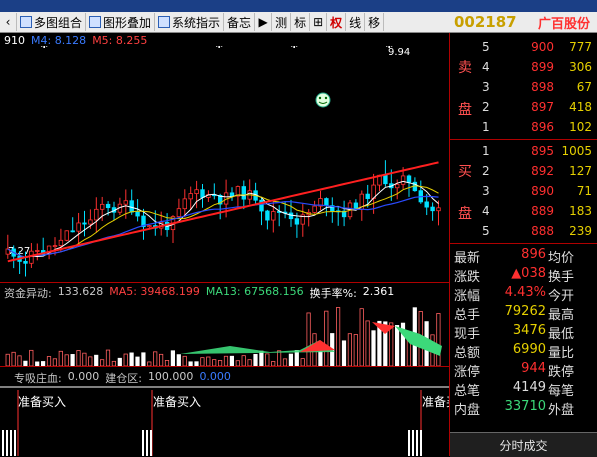 The image size is (597, 457). Describe the element at coordinates (38, 378) in the screenshot. I see `signal-title: 专吸庄血:` at that location.